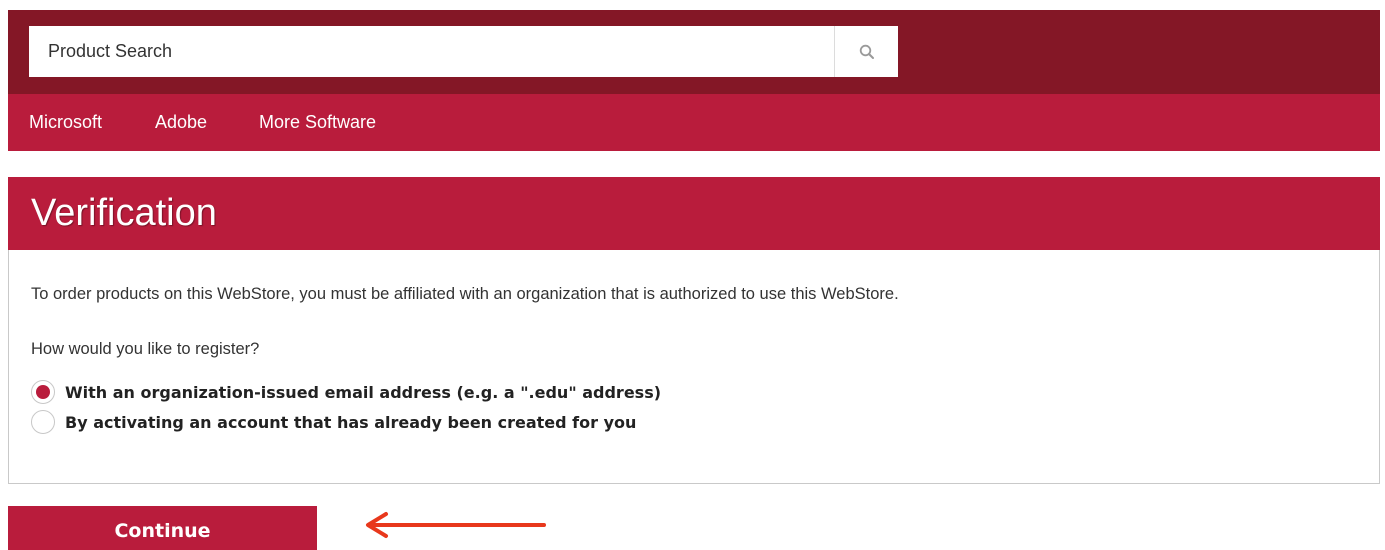  Describe the element at coordinates (181, 122) in the screenshot. I see `nav-item-adobe: Adobe` at that location.